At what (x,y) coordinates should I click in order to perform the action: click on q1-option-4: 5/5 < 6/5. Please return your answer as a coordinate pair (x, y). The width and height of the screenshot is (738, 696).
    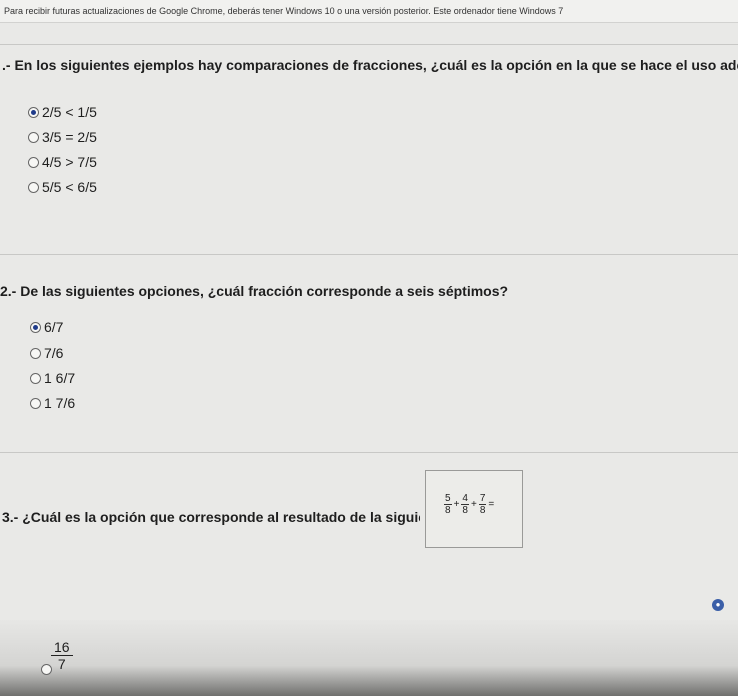
    Looking at the image, I should click on (62, 187).